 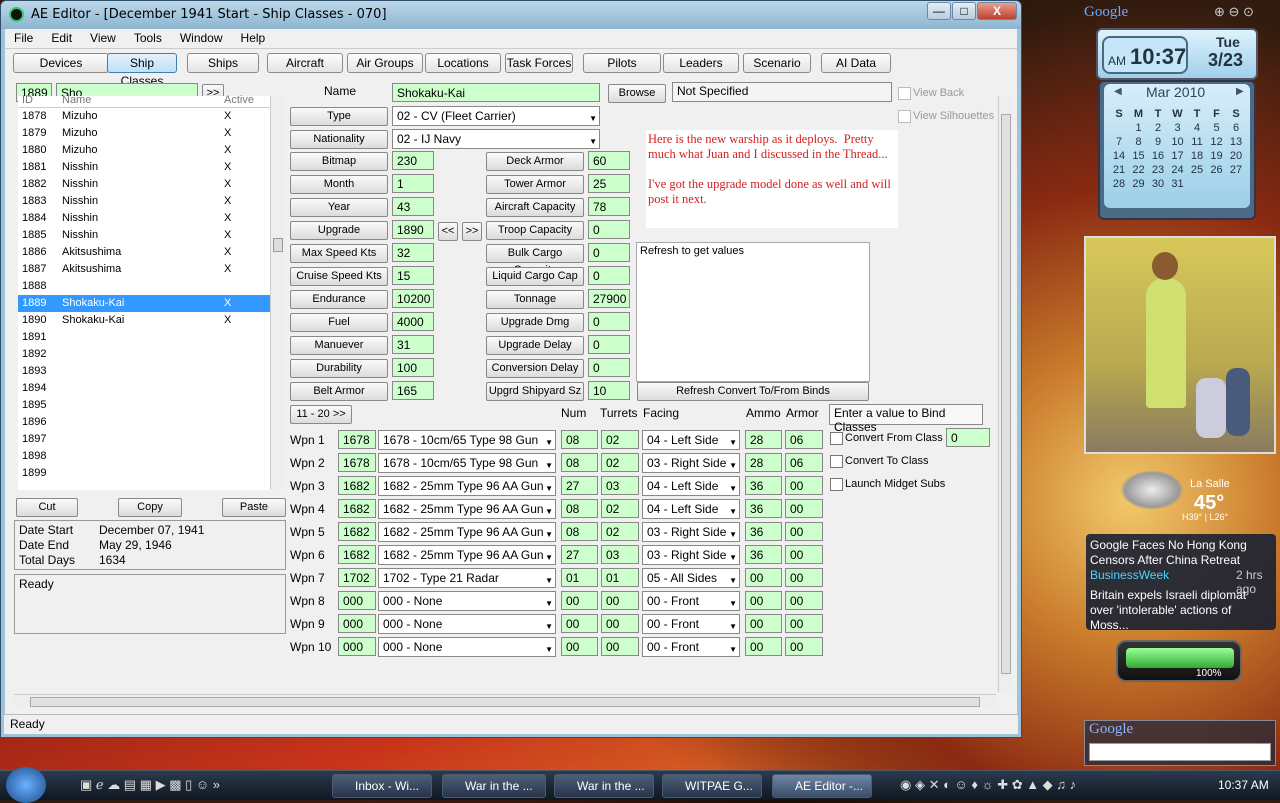 What do you see at coordinates (144, 184) in the screenshot?
I see `list-row: 1882 Nisshin X` at bounding box center [144, 184].